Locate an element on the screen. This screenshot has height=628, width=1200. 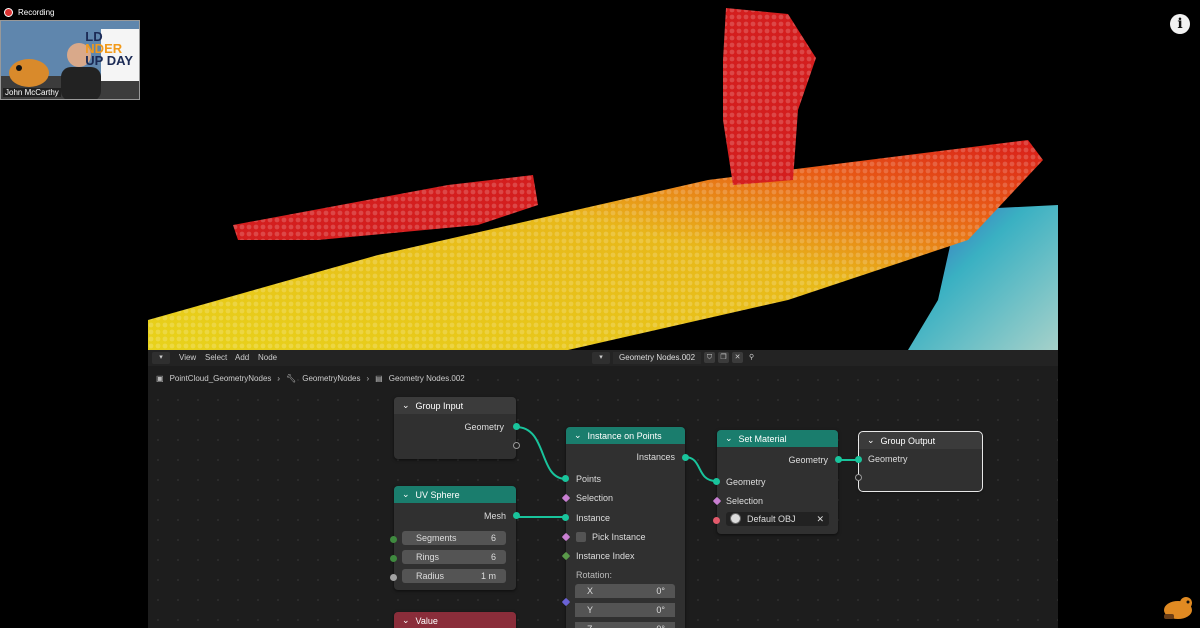
socket-instance-index is located at coordinates (566, 556).